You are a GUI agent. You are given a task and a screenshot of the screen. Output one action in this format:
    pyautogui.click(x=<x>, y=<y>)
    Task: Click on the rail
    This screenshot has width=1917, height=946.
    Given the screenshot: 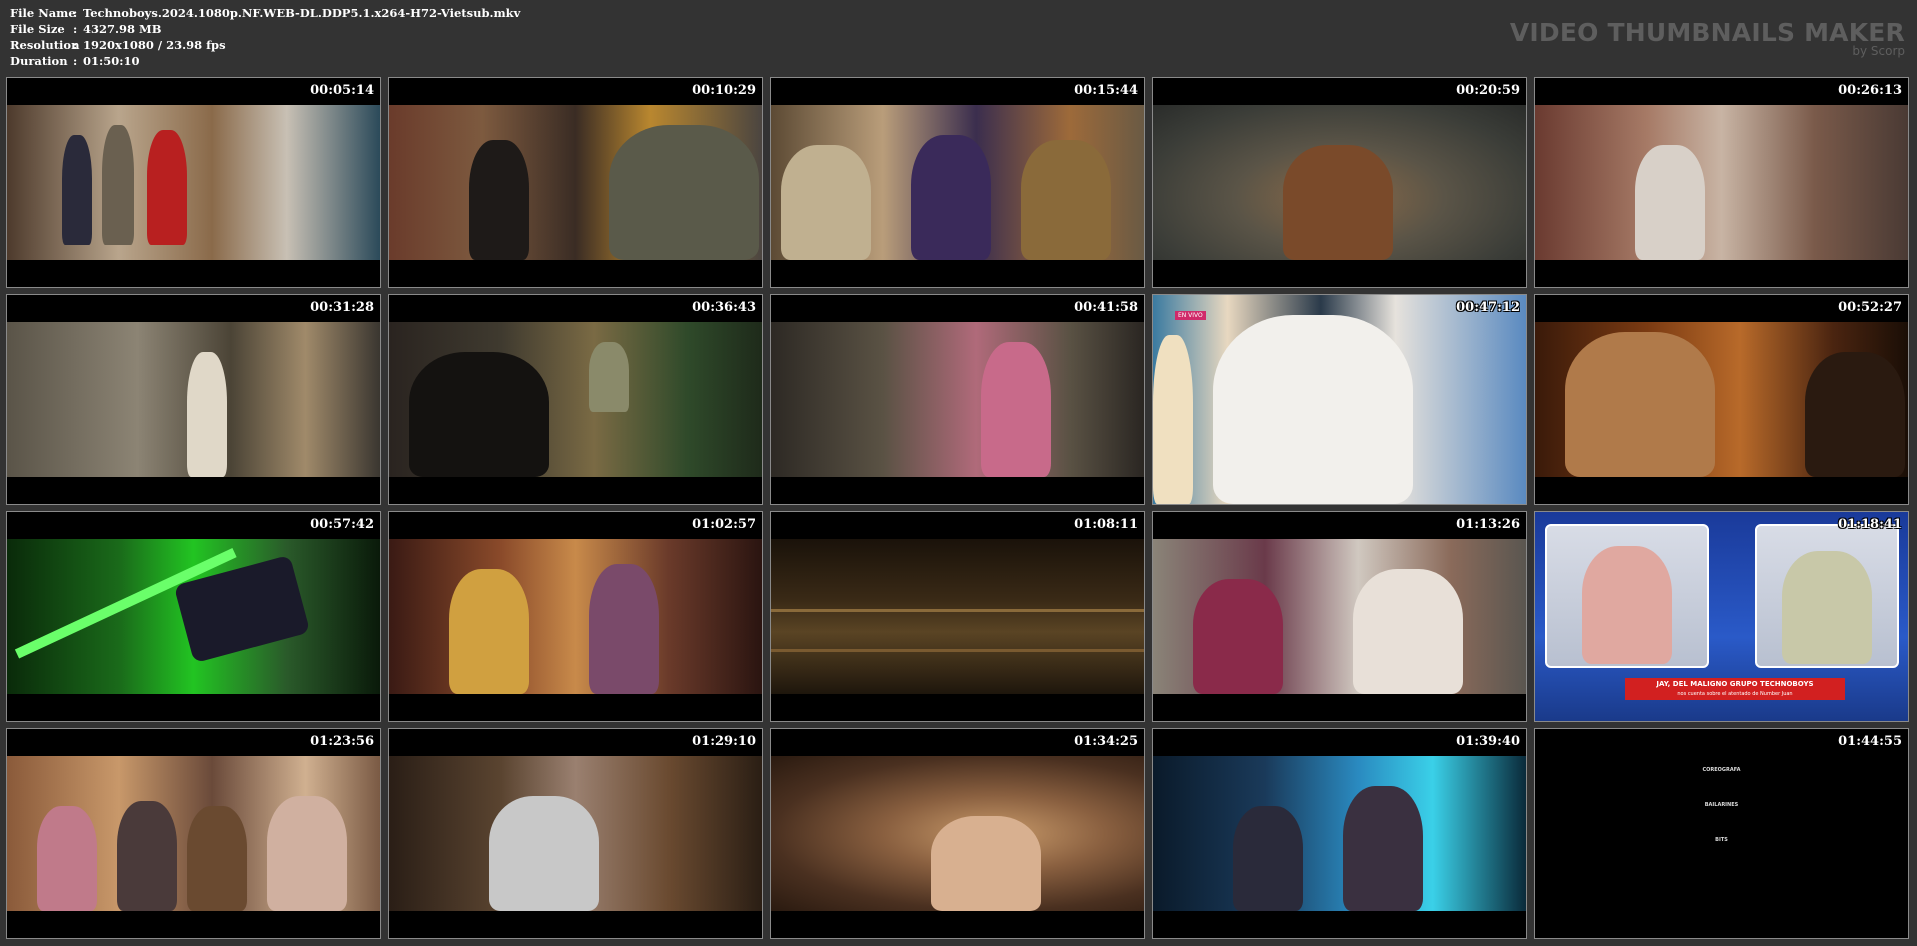 What is the action you would take?
    pyautogui.click(x=957, y=650)
    